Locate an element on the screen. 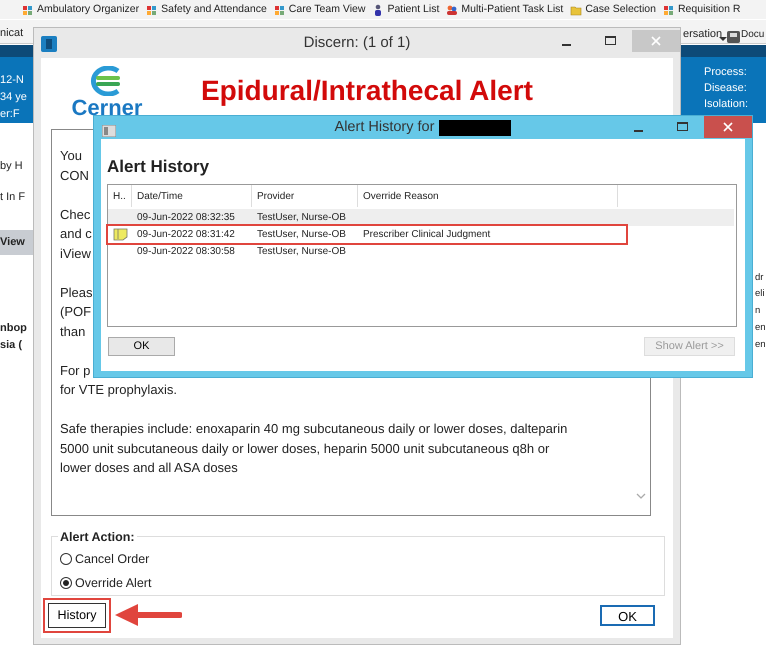 This screenshot has height=648, width=766. message-text: lower doses and all ASA doses is located at coordinates (149, 468).